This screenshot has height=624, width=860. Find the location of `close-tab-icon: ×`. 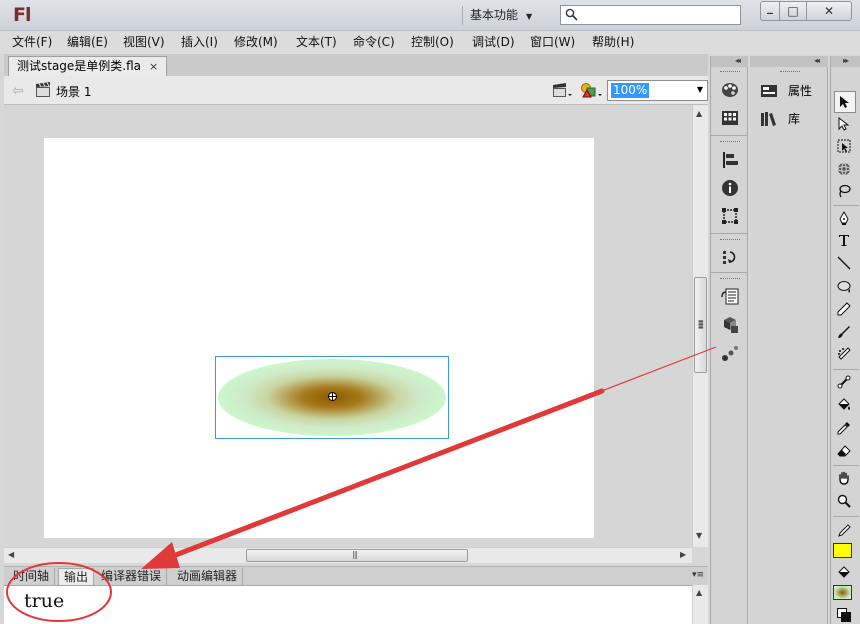

close-tab-icon: × is located at coordinates (153, 66).